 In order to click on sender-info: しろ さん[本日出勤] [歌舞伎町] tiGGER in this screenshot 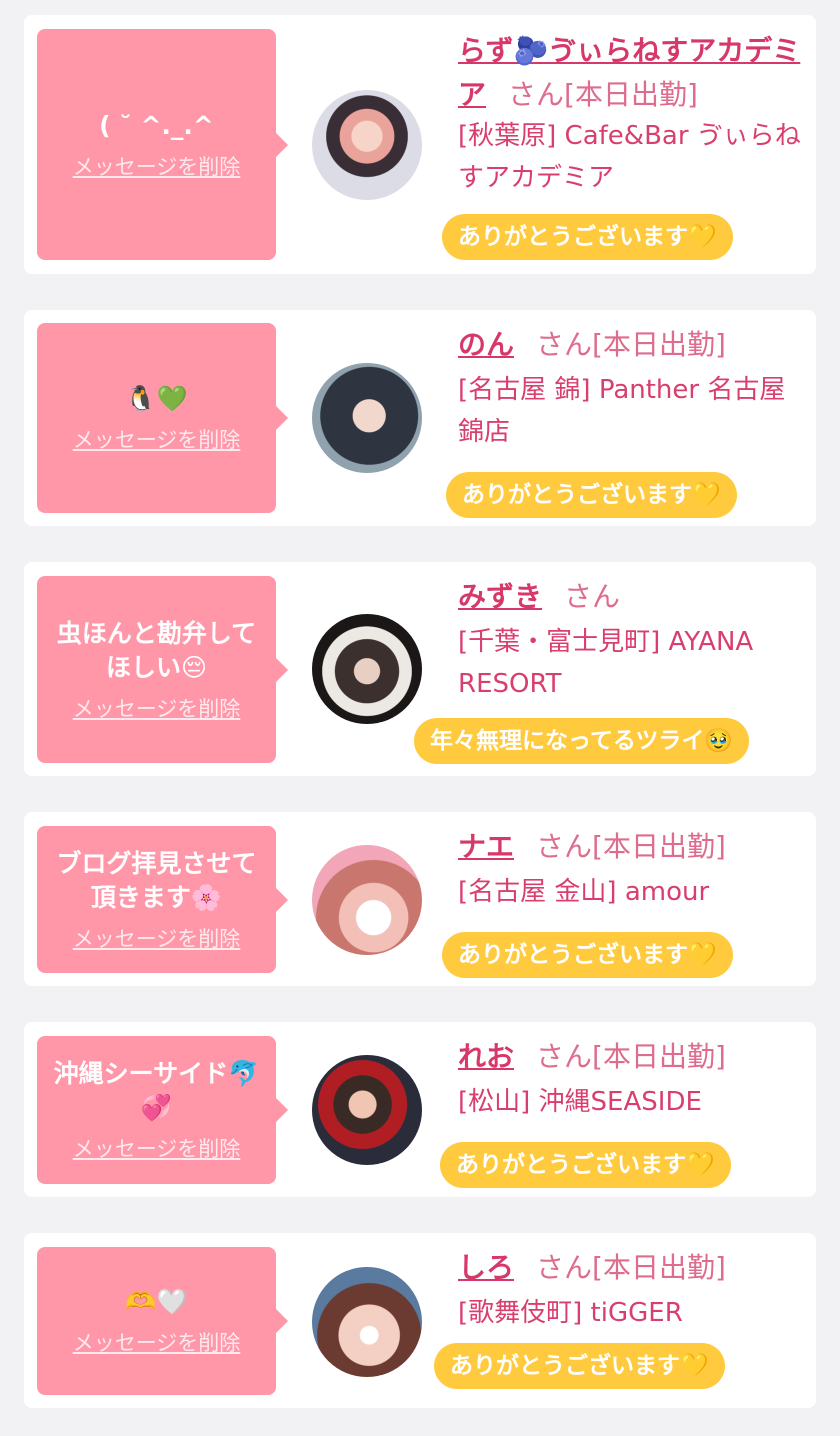, I will do `click(631, 1290)`.